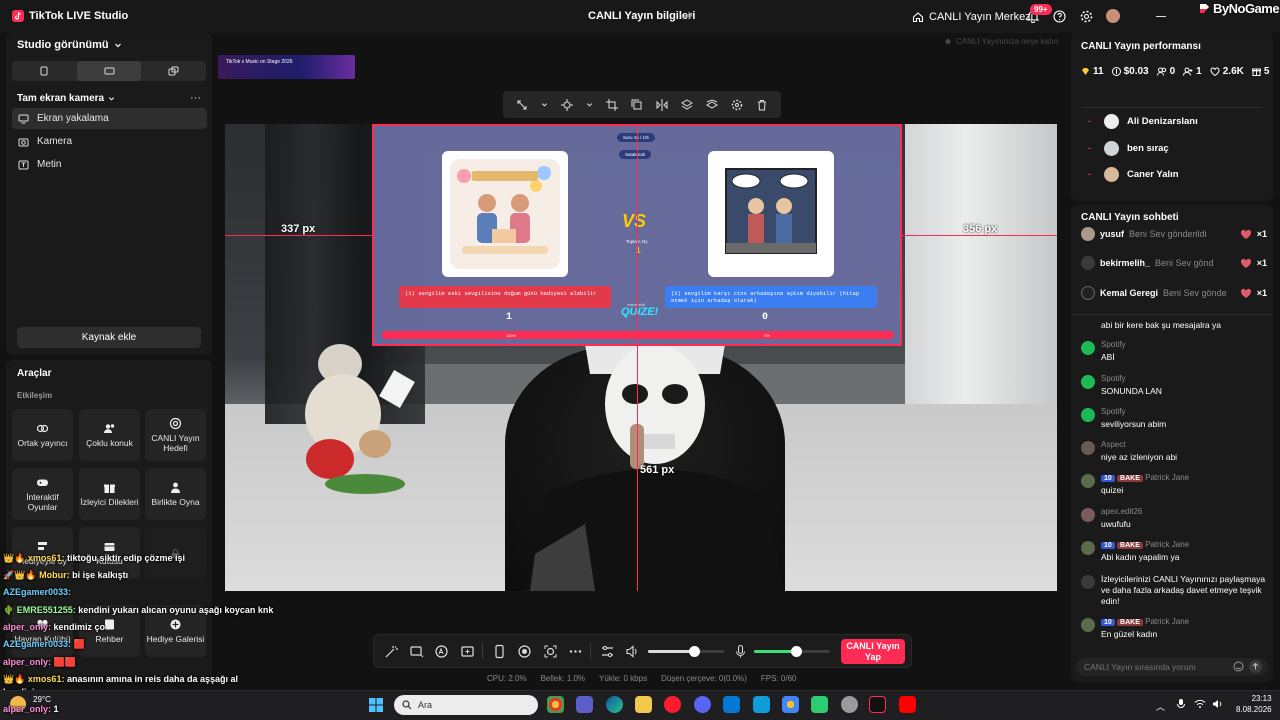 This screenshot has width=1280, height=720. Describe the element at coordinates (662, 104) in the screenshot. I see `flip-horizontal-icon` at that location.